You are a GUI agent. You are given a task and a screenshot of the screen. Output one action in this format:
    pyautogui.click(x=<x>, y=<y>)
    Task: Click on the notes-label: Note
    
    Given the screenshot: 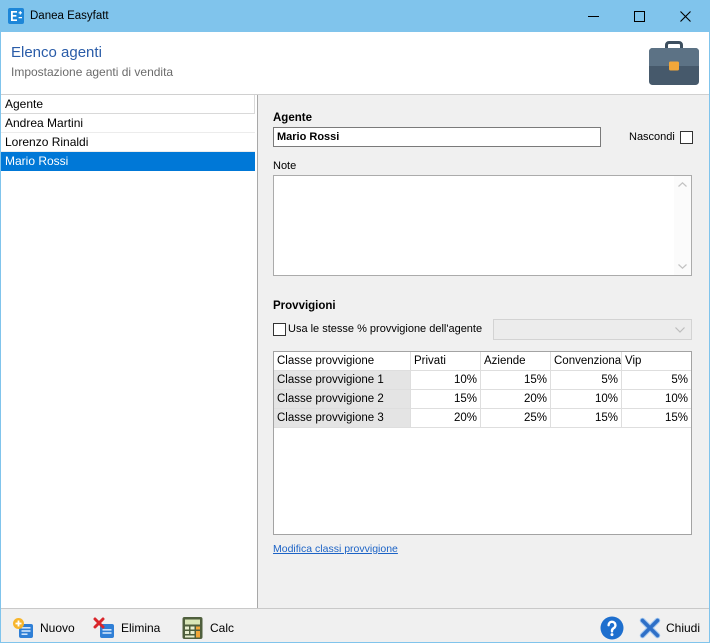 What is the action you would take?
    pyautogui.click(x=285, y=166)
    